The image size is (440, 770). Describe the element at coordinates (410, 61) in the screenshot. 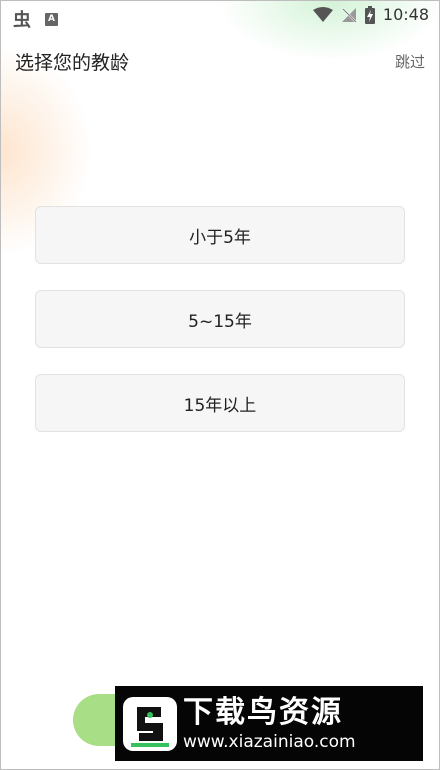

I see `skip-button: 跳过` at that location.